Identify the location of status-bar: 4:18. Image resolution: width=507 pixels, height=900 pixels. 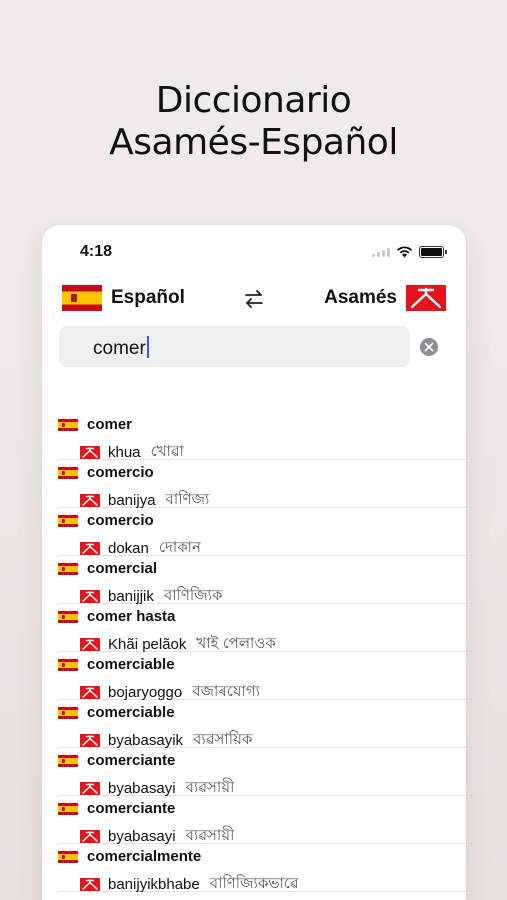
(254, 253).